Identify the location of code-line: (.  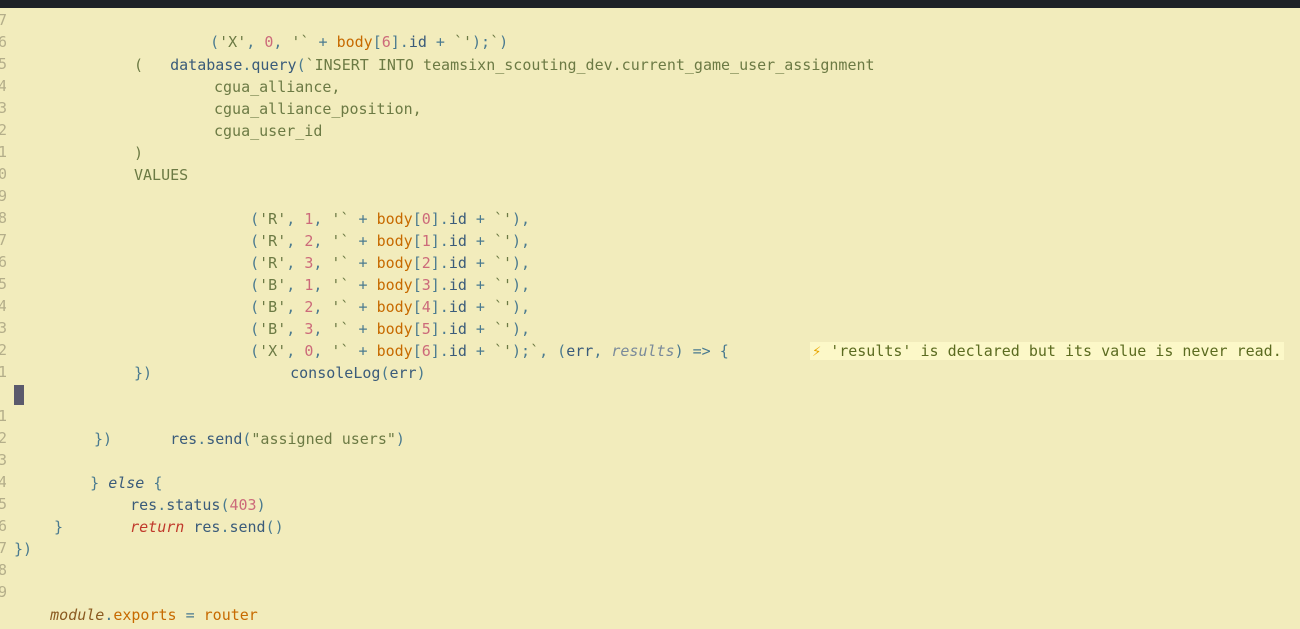
(139, 65).